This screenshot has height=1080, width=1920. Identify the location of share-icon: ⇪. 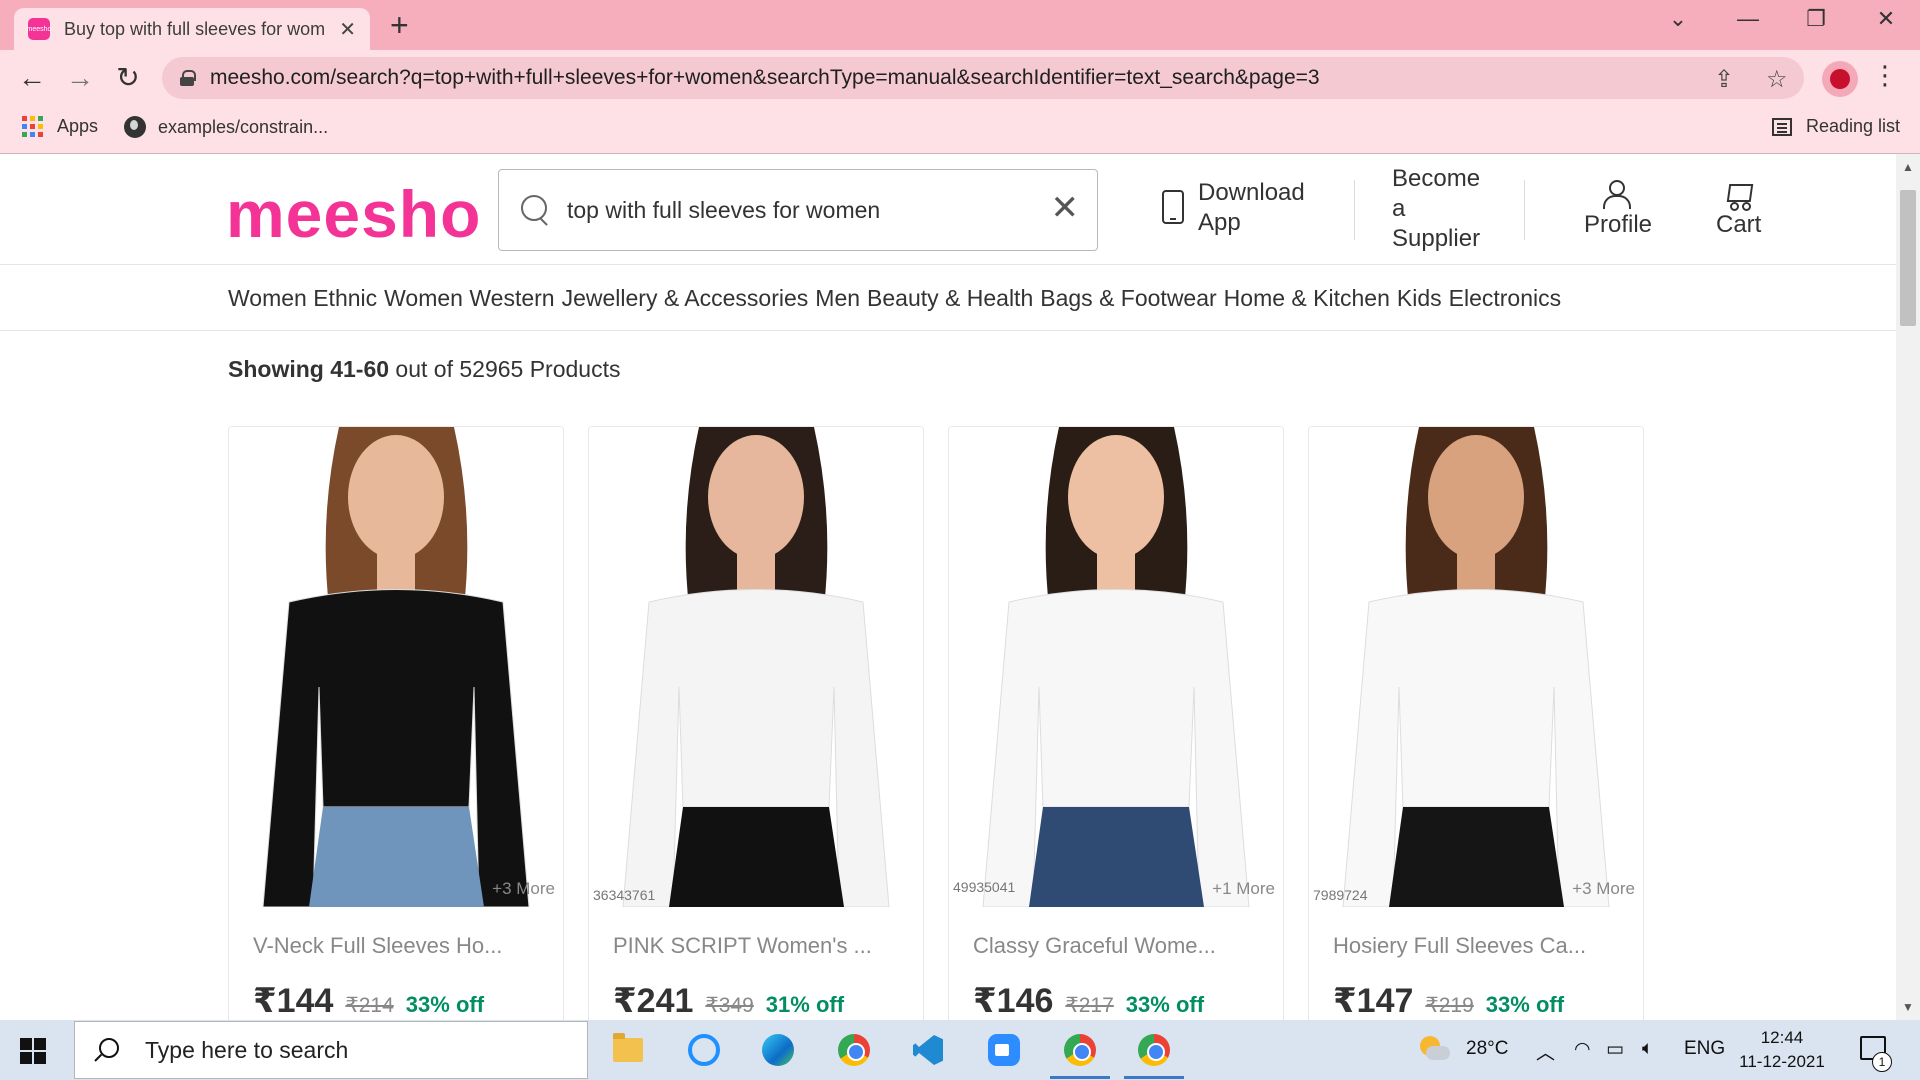
(1724, 79).